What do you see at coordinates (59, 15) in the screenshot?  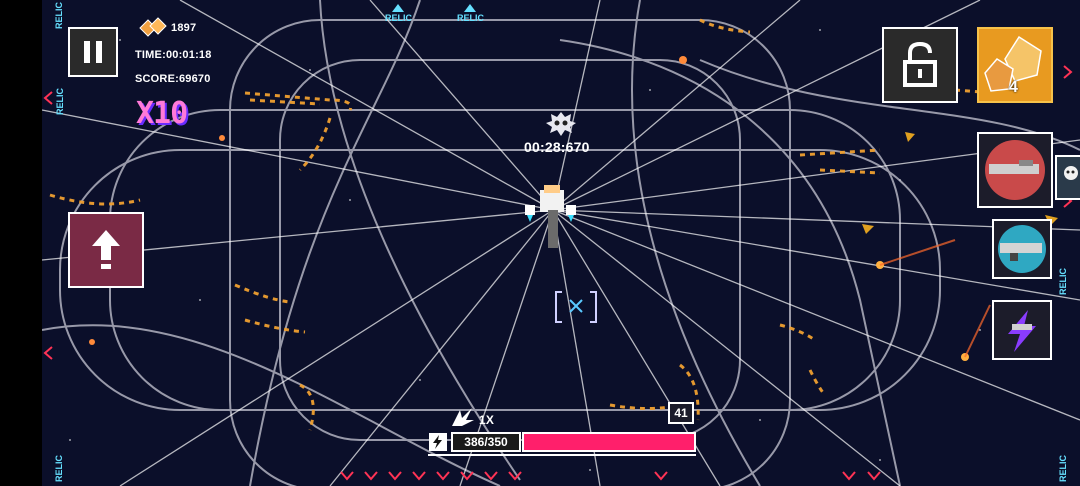 I see `relic-marker-left-top: RELIC` at bounding box center [59, 15].